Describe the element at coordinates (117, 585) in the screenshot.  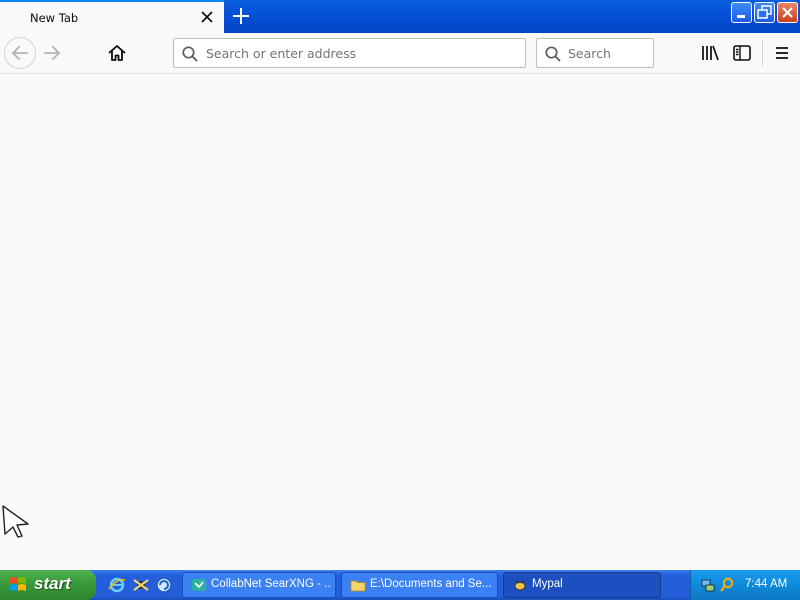
I see `internet-explorer-icon` at that location.